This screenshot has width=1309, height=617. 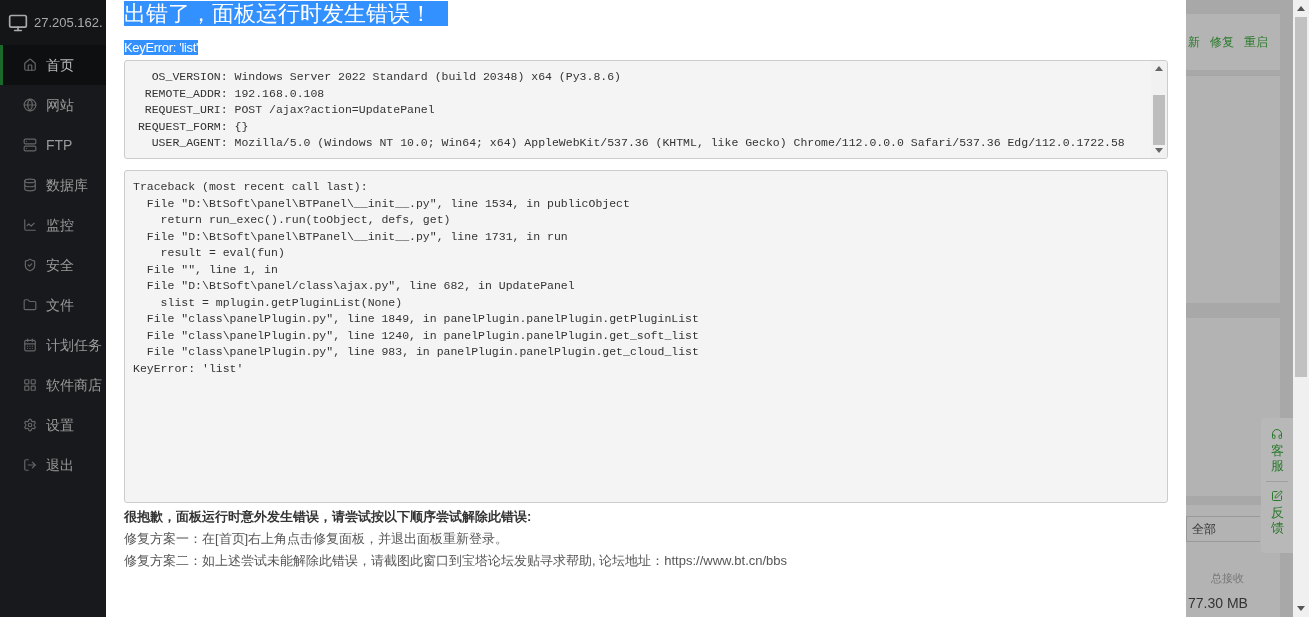 What do you see at coordinates (222, 253) in the screenshot?
I see `traceback-line: result = eval(fun)` at bounding box center [222, 253].